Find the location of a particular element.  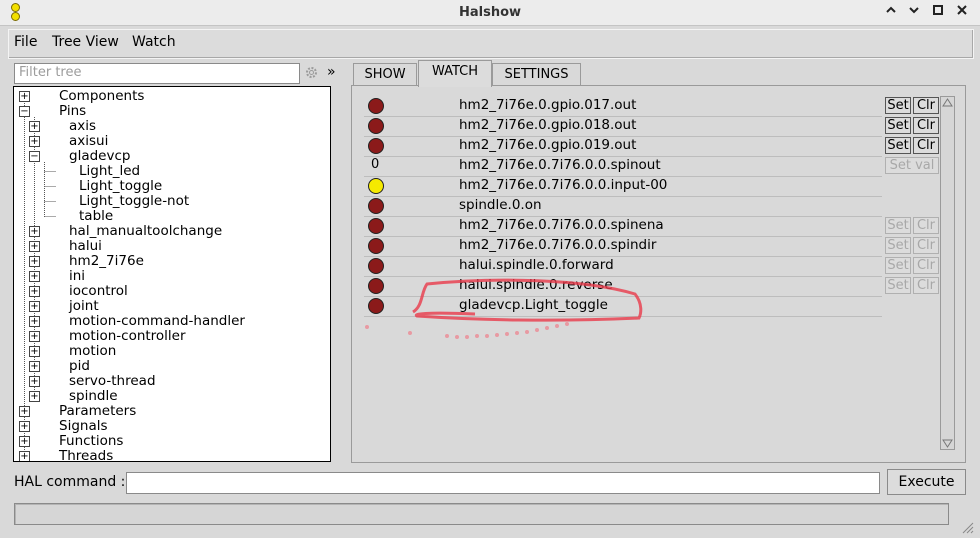

tree-item: + Components is located at coordinates (172, 96).